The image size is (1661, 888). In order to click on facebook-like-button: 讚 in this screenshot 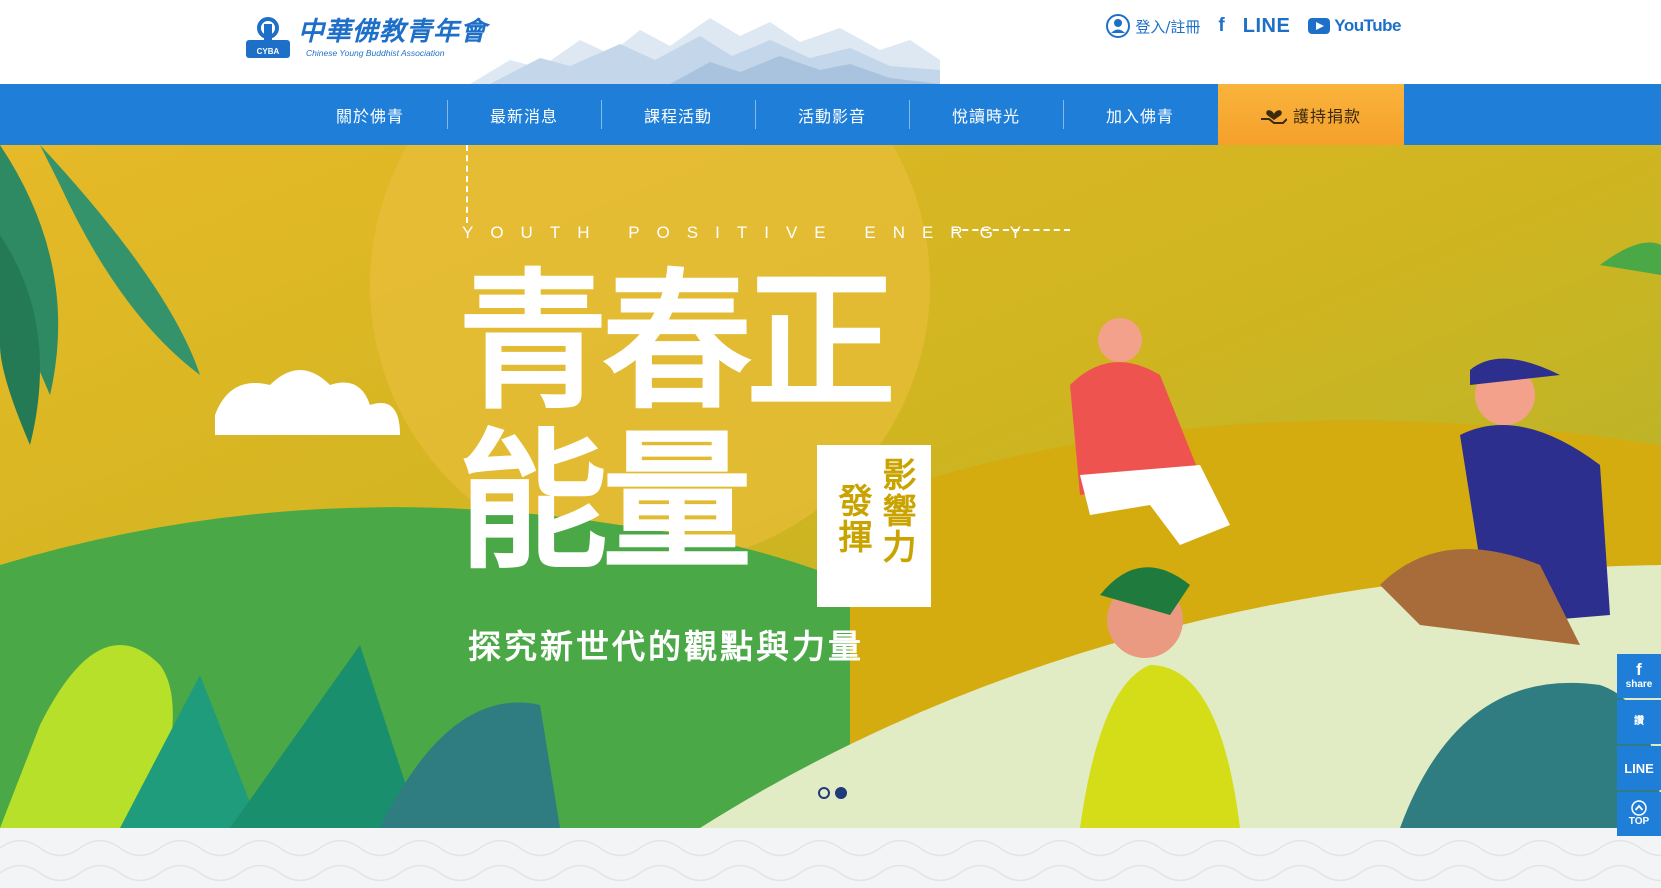, I will do `click(1639, 722)`.